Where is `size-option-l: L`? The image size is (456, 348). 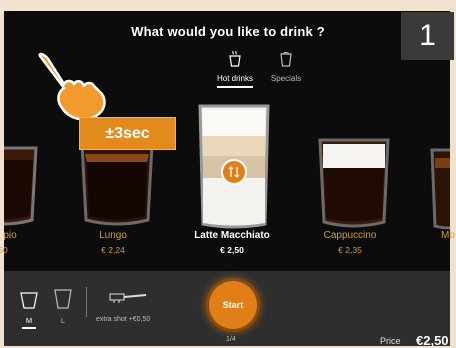 size-option-l: L is located at coordinates (63, 308).